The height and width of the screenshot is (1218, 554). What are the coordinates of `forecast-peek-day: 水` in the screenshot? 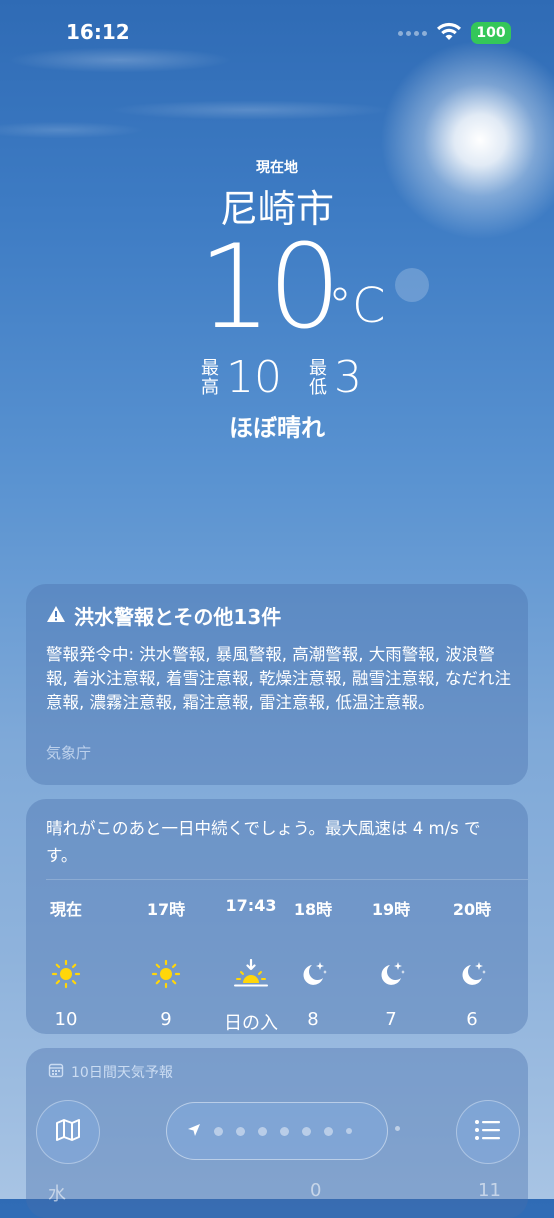 It's located at (57, 1194).